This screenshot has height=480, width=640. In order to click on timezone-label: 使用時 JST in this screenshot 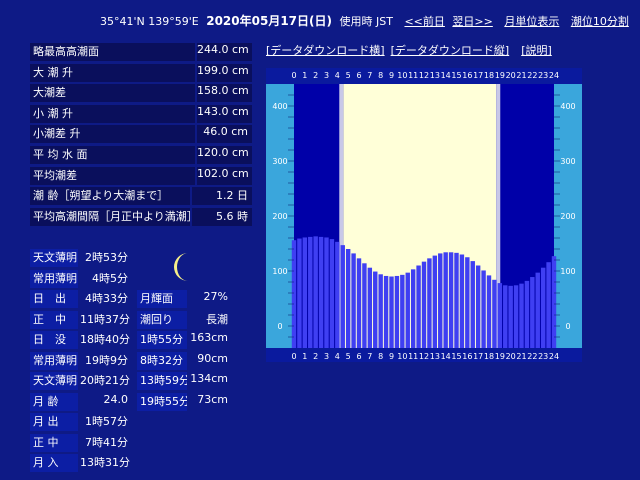, I will do `click(366, 21)`.